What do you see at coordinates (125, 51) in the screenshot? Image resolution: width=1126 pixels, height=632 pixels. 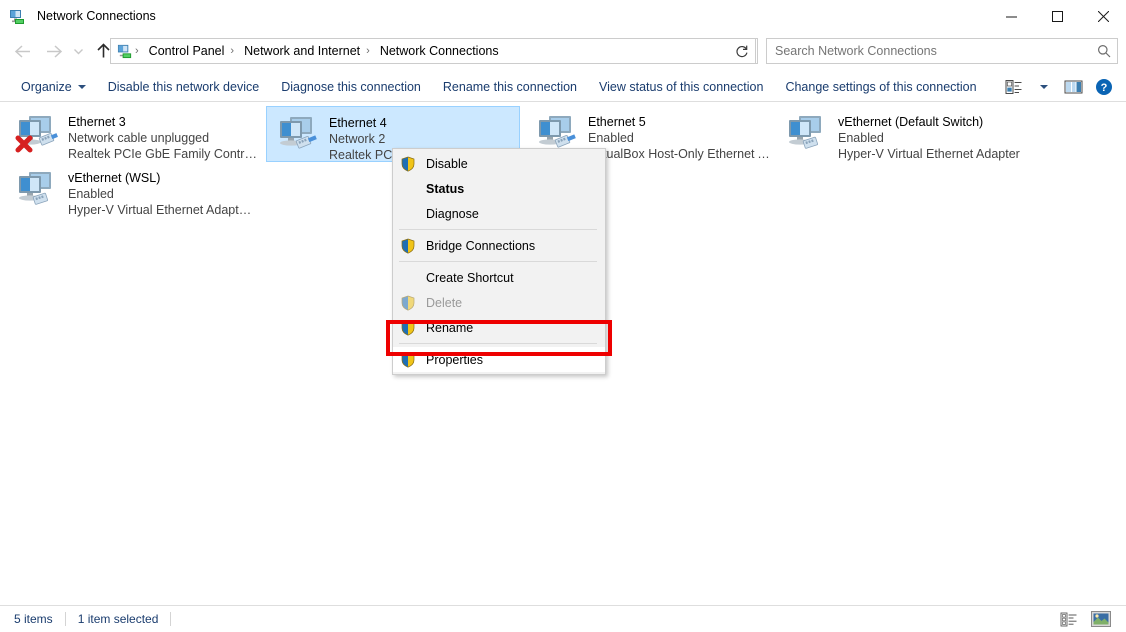 I see `breadcrumb-network-icon` at bounding box center [125, 51].